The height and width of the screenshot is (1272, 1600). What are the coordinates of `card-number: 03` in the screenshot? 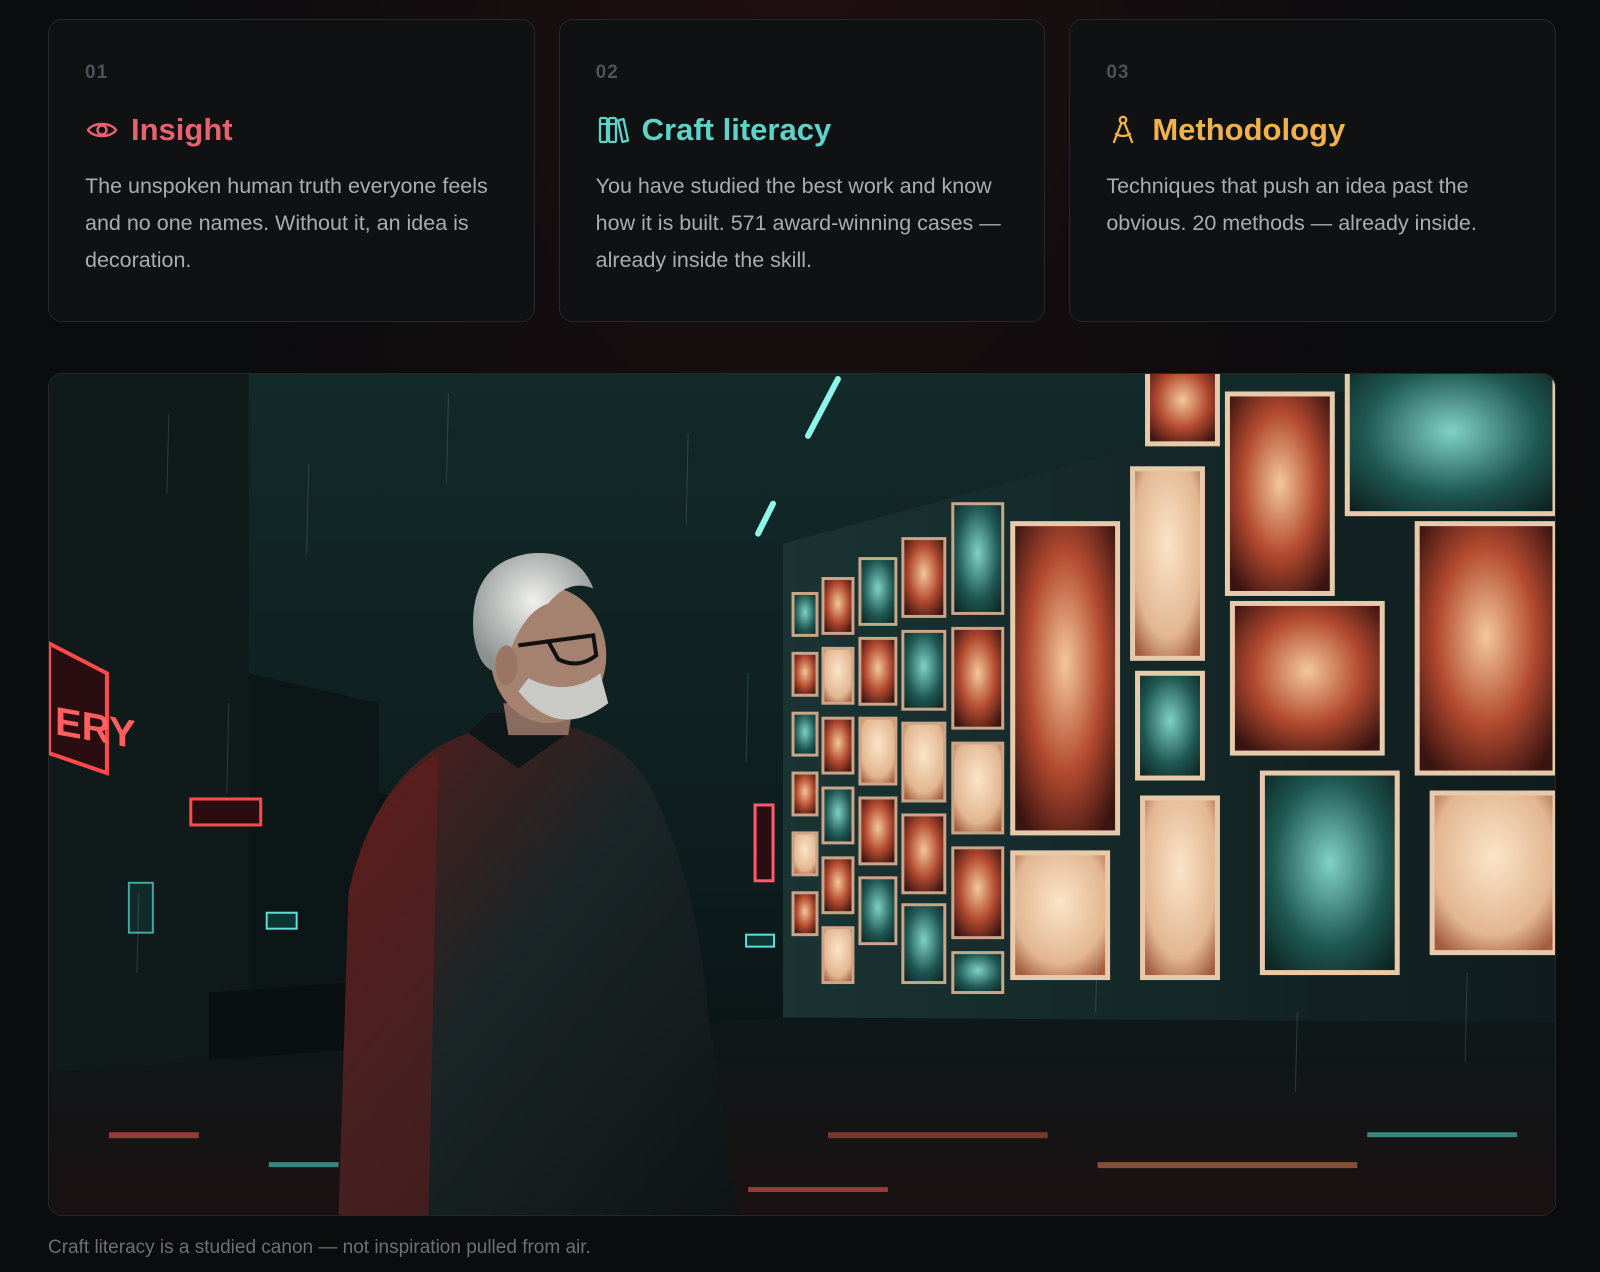 It's located at (1118, 72).